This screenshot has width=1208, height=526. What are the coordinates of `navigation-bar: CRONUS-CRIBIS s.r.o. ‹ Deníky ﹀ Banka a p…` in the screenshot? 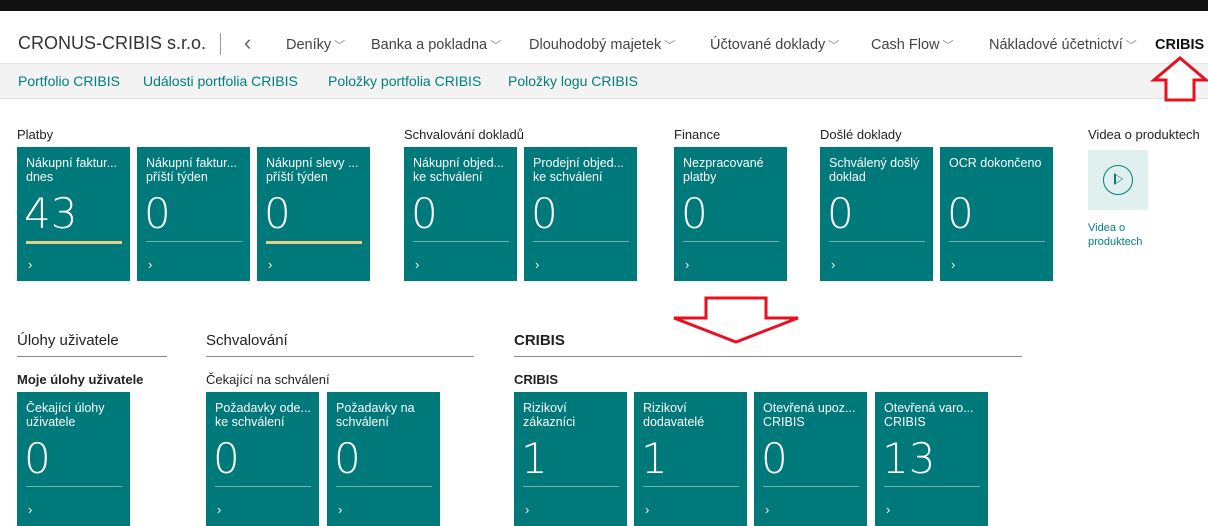 It's located at (604, 37).